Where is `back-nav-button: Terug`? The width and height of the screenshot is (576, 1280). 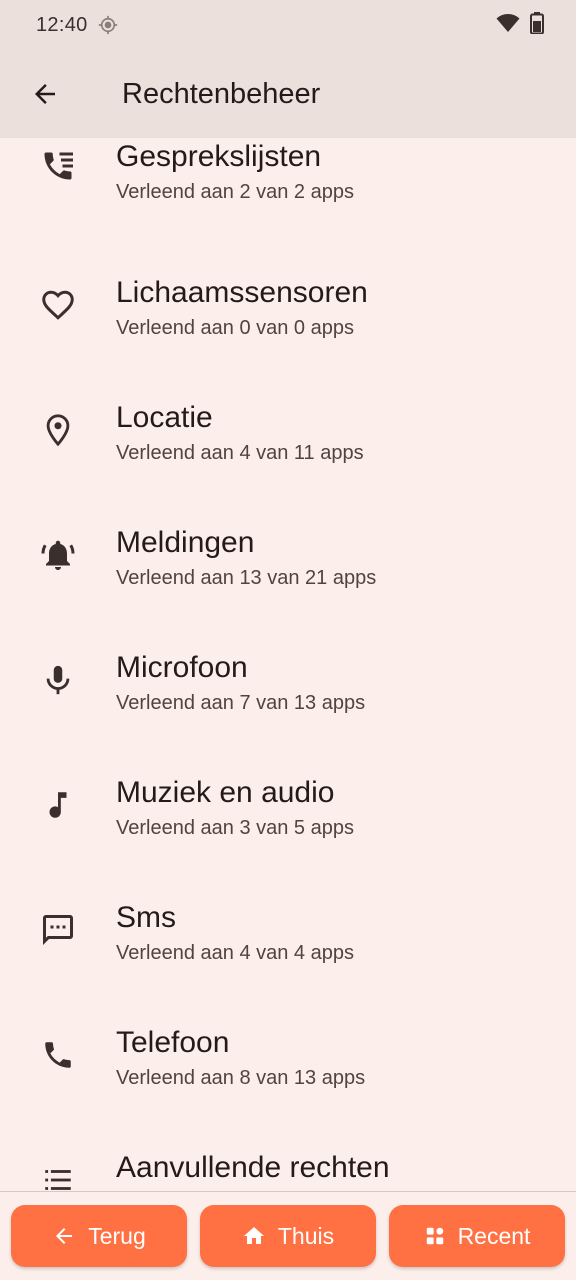
back-nav-button: Terug is located at coordinates (99, 1236).